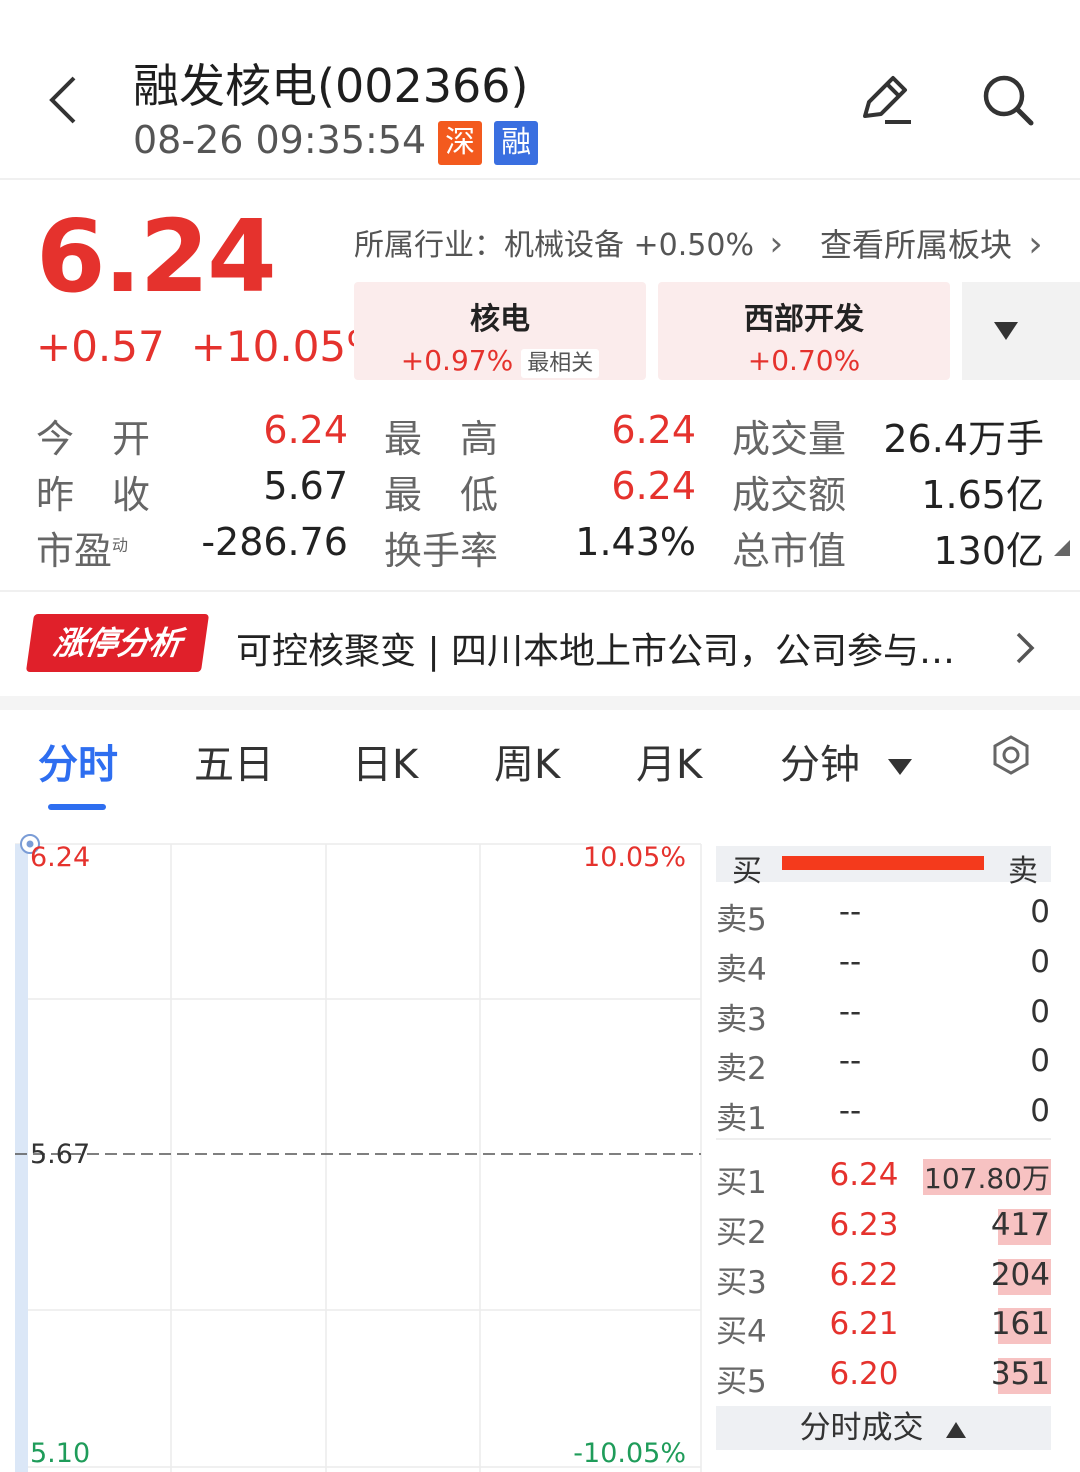 The width and height of the screenshot is (1080, 1472). I want to click on ask-level-label: 卖1, so click(741, 1119).